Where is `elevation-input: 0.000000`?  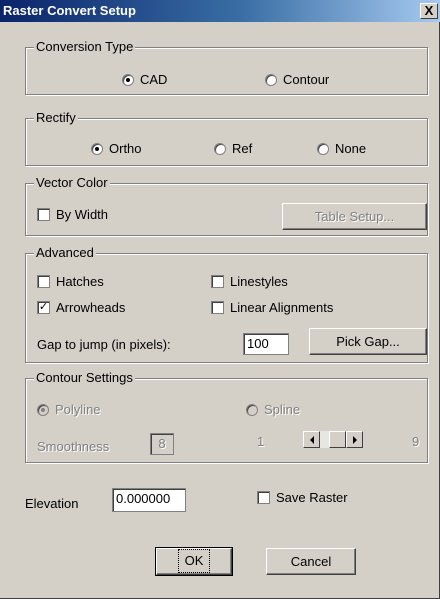 elevation-input: 0.000000 is located at coordinates (149, 500).